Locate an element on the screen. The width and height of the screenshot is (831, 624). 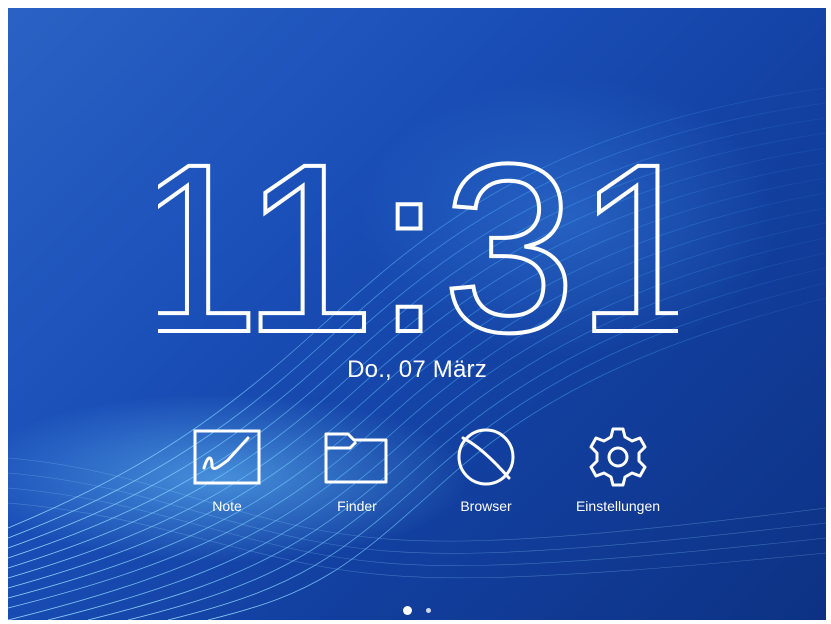
app-note-label: Note is located at coordinates (227, 506).